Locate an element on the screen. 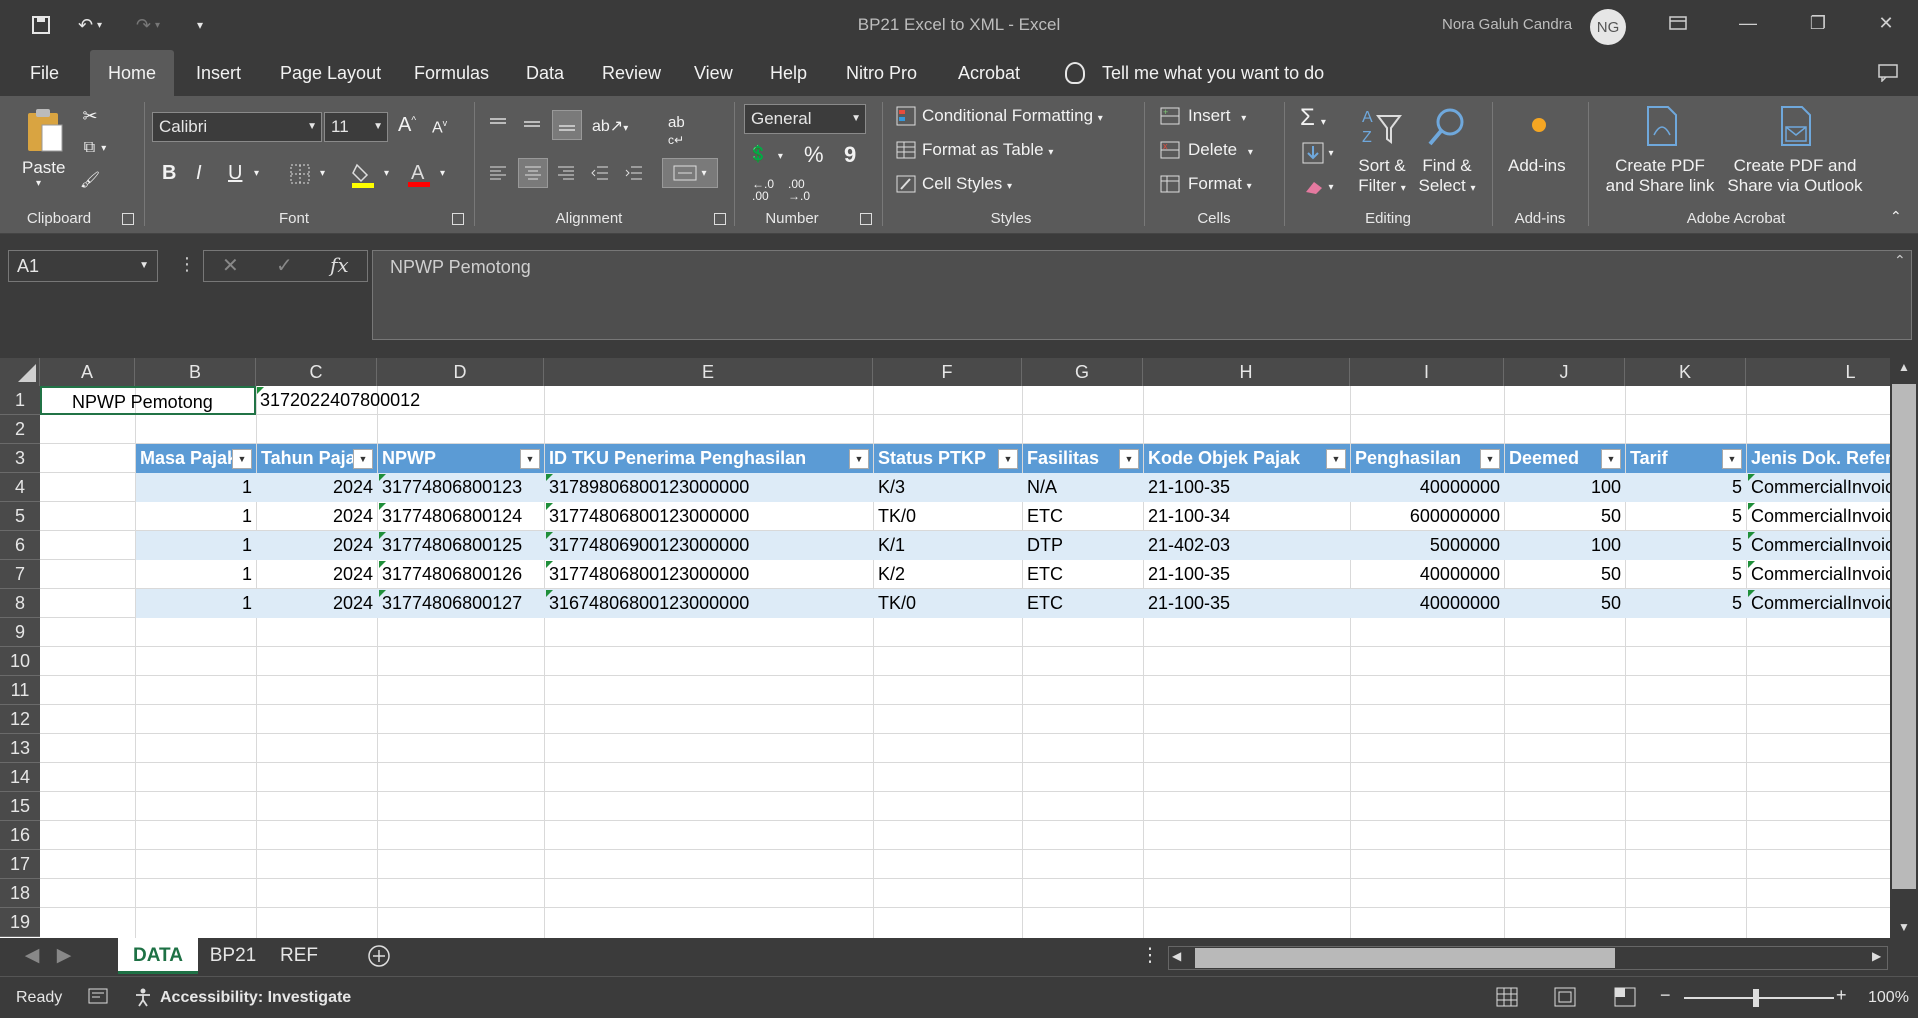 The width and height of the screenshot is (1918, 1018). table-cell: 5 is located at coordinates (1686, 574).